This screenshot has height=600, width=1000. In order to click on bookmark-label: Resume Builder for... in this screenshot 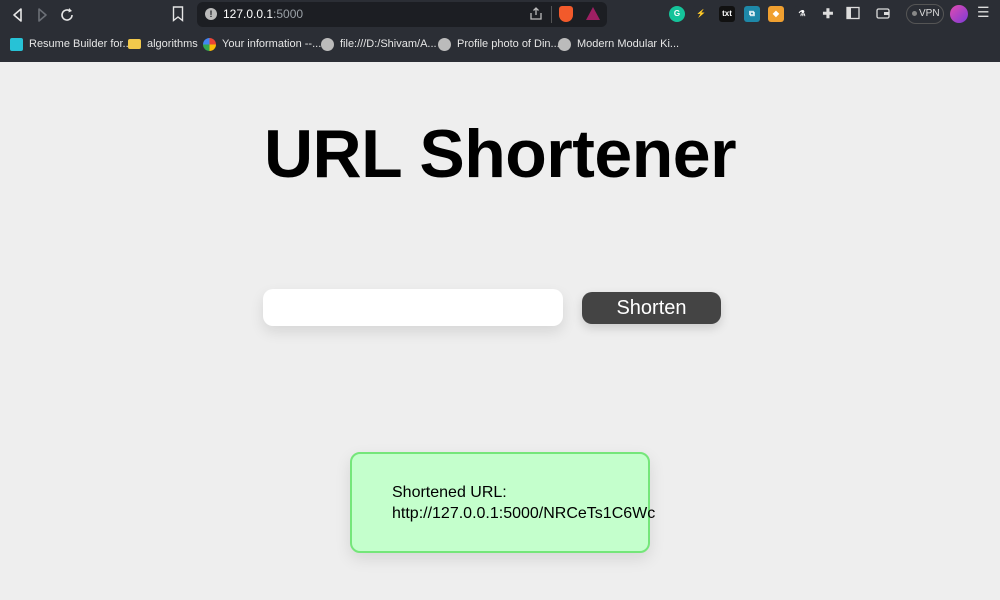, I will do `click(80, 44)`.